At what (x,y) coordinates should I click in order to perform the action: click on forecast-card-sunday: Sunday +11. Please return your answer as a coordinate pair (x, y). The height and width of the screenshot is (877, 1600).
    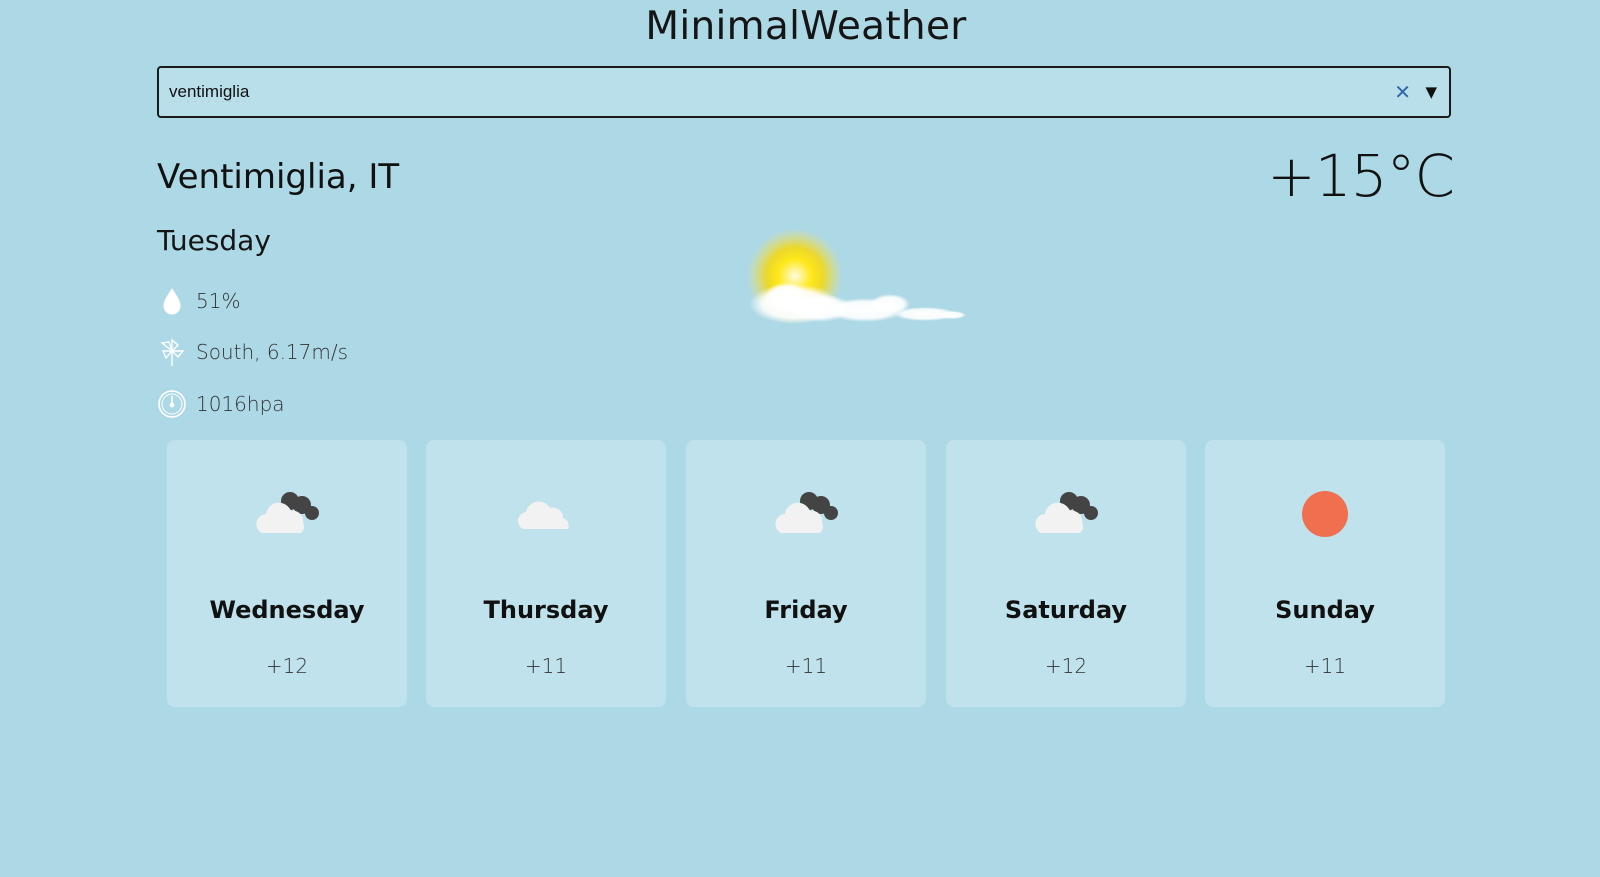
    Looking at the image, I should click on (1325, 573).